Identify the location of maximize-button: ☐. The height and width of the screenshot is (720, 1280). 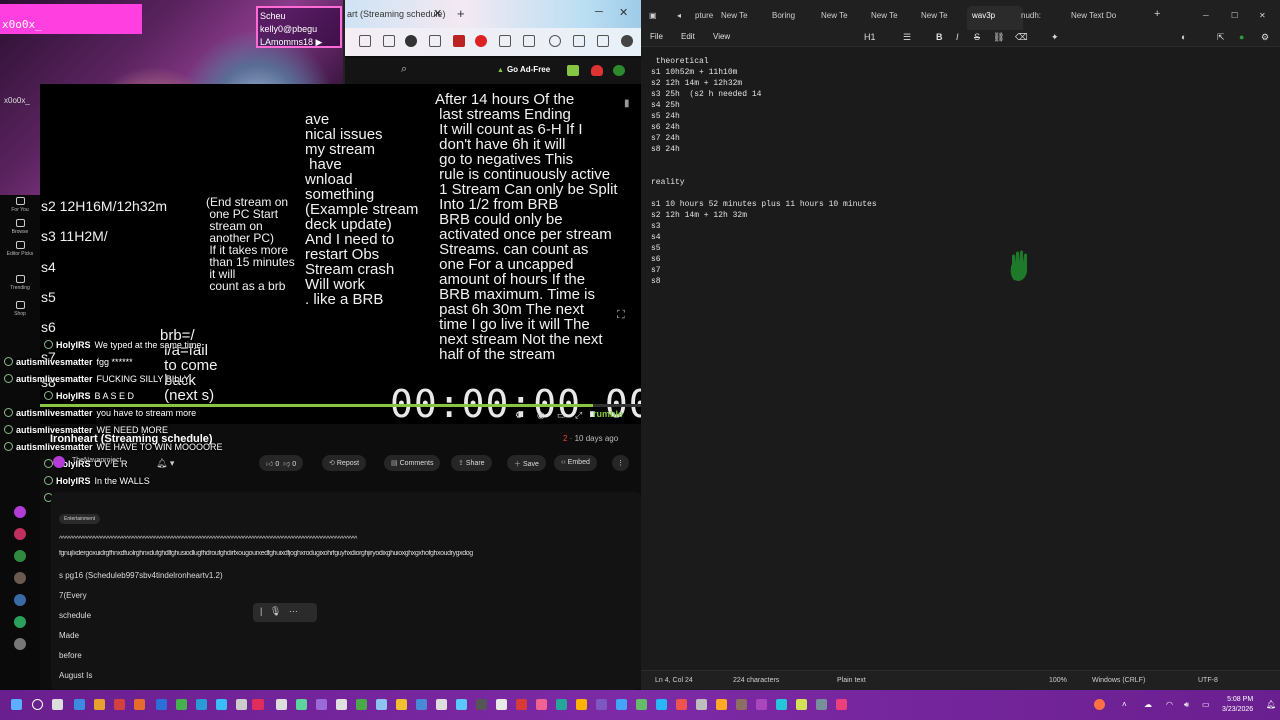
(1234, 15).